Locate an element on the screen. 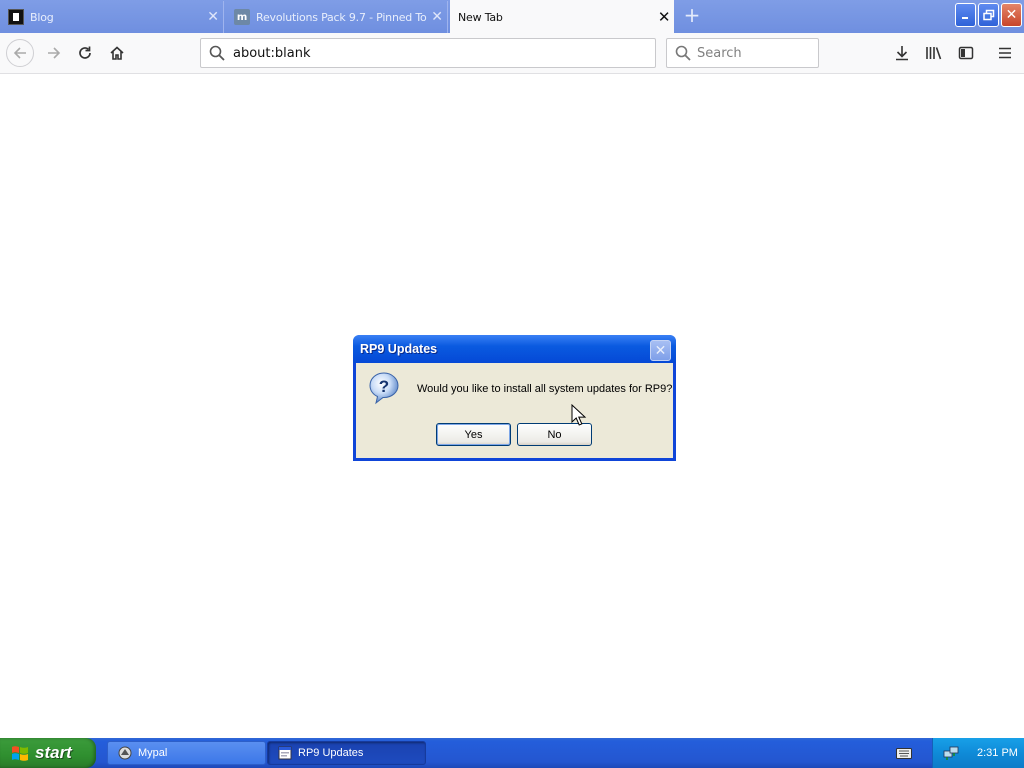 This screenshot has height=768, width=1024. start-button: start is located at coordinates (48, 753).